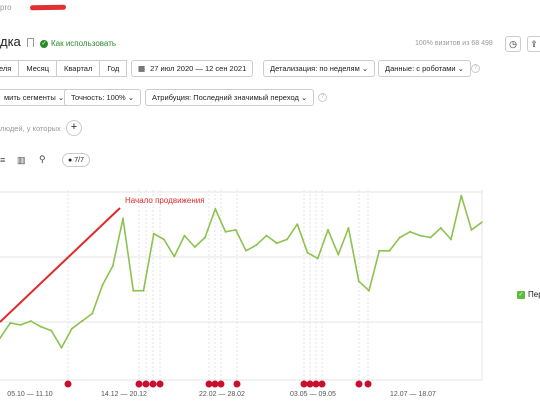  I want to click on calendar-icon: ▦, so click(142, 68).